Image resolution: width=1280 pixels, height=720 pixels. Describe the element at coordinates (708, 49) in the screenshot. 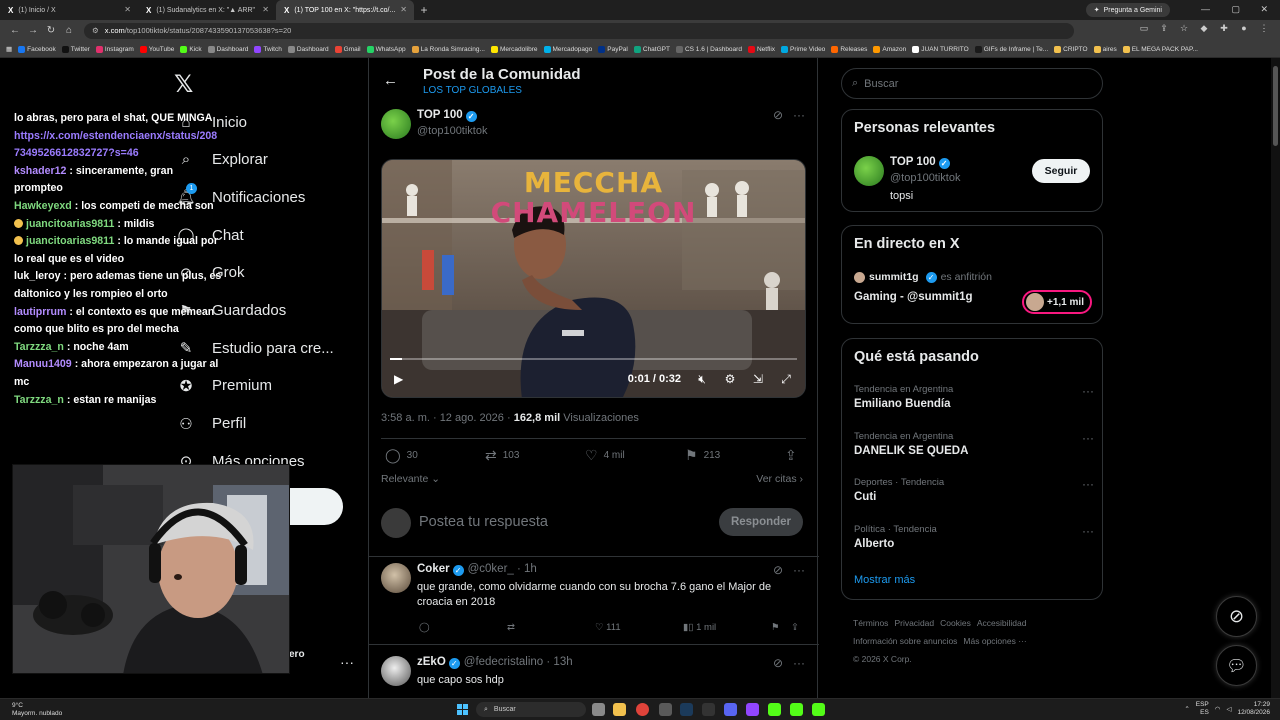

I see `bookmark-item: CS 1.6 | Dashboard` at that location.